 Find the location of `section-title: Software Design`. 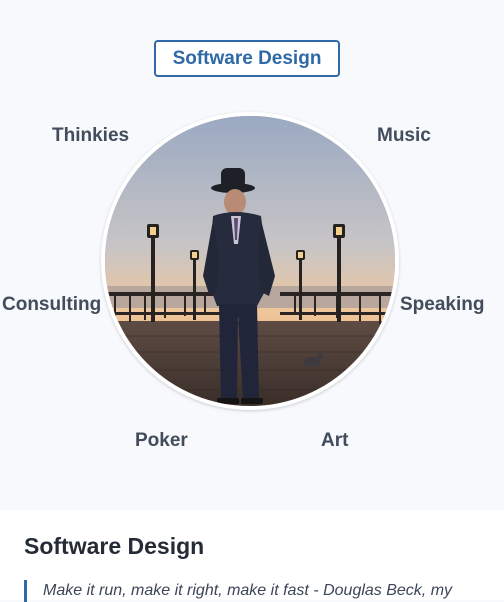

section-title: Software Design is located at coordinates (114, 546).